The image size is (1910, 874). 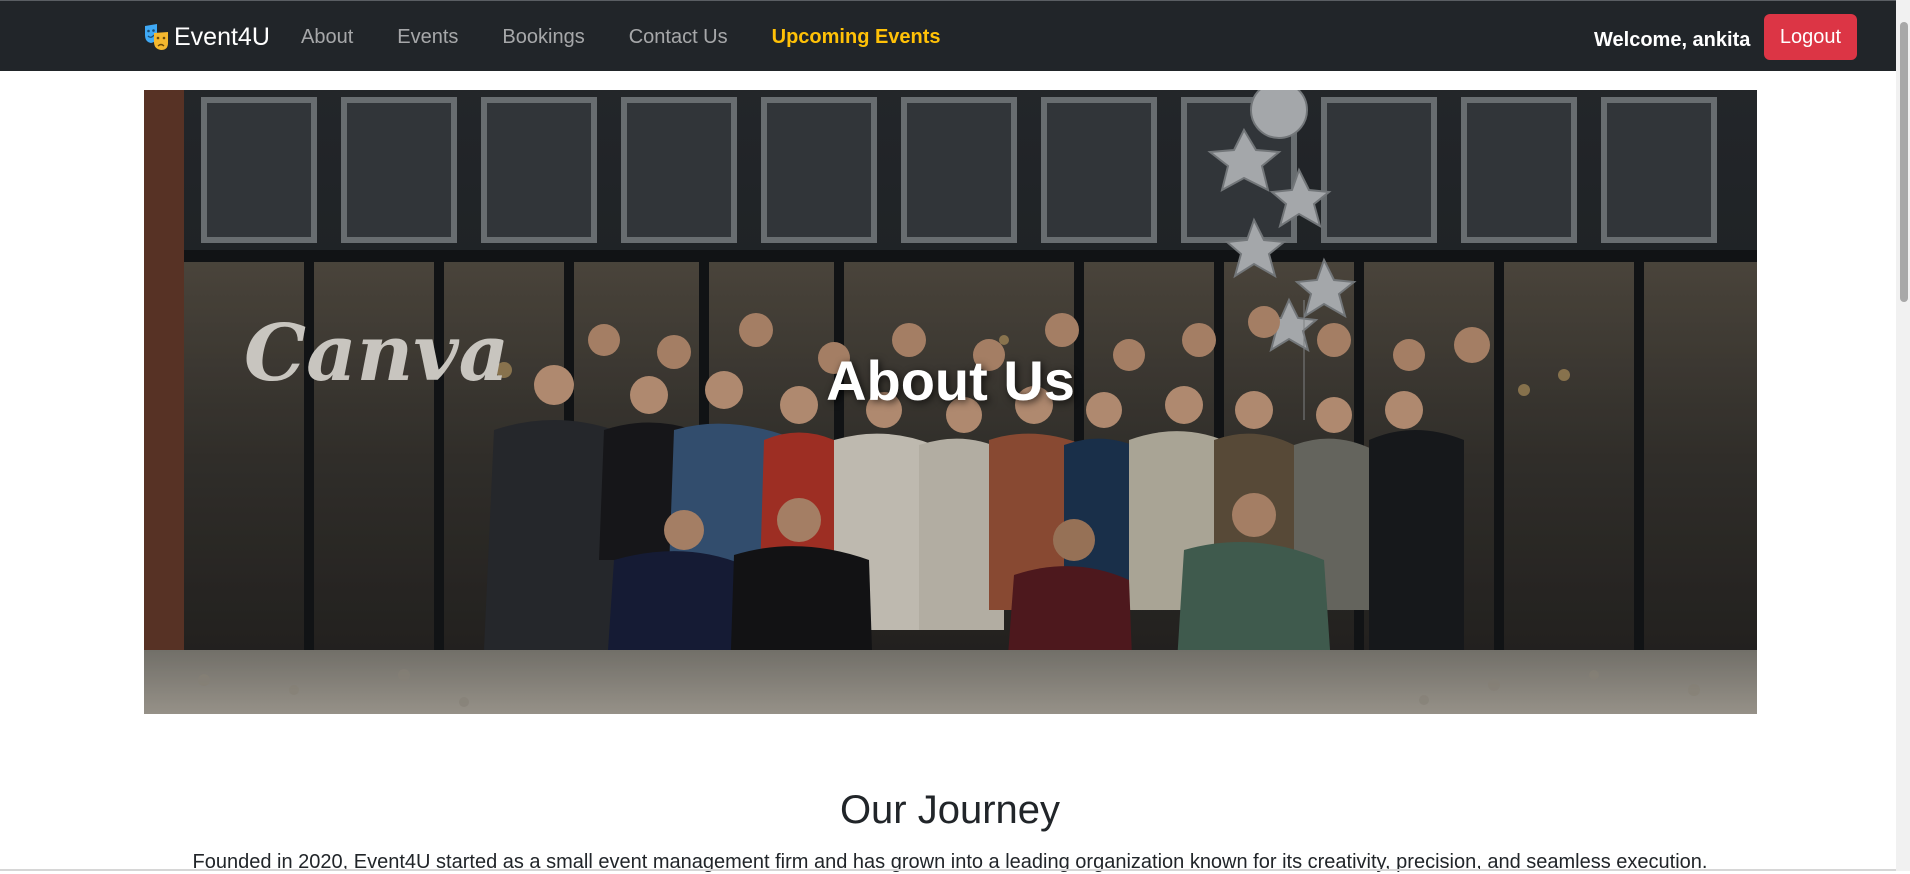 I want to click on nav-link-events: Events, so click(x=427, y=37).